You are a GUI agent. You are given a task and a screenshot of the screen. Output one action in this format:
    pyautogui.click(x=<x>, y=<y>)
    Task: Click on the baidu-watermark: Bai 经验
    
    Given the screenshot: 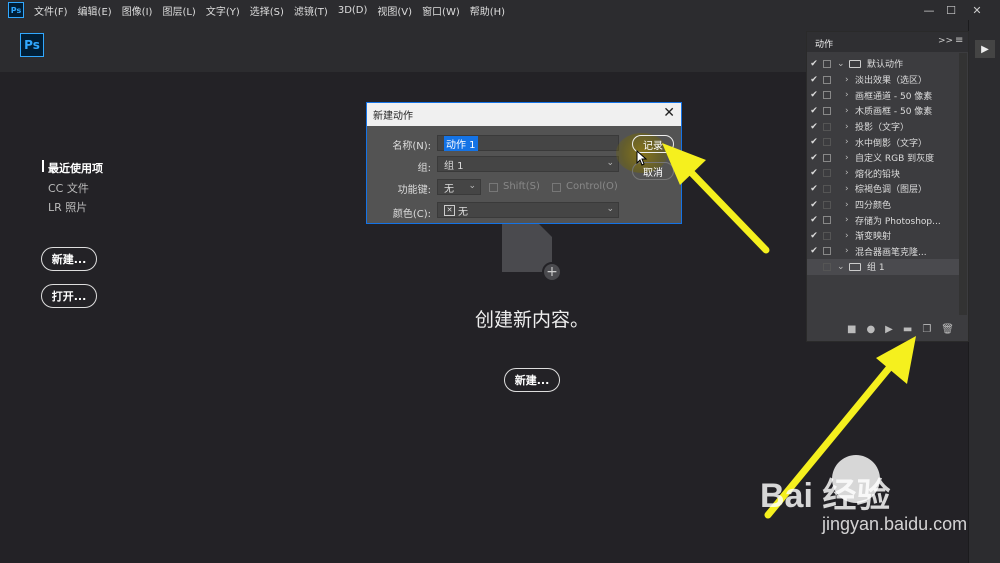 What is the action you would take?
    pyautogui.click(x=825, y=496)
    